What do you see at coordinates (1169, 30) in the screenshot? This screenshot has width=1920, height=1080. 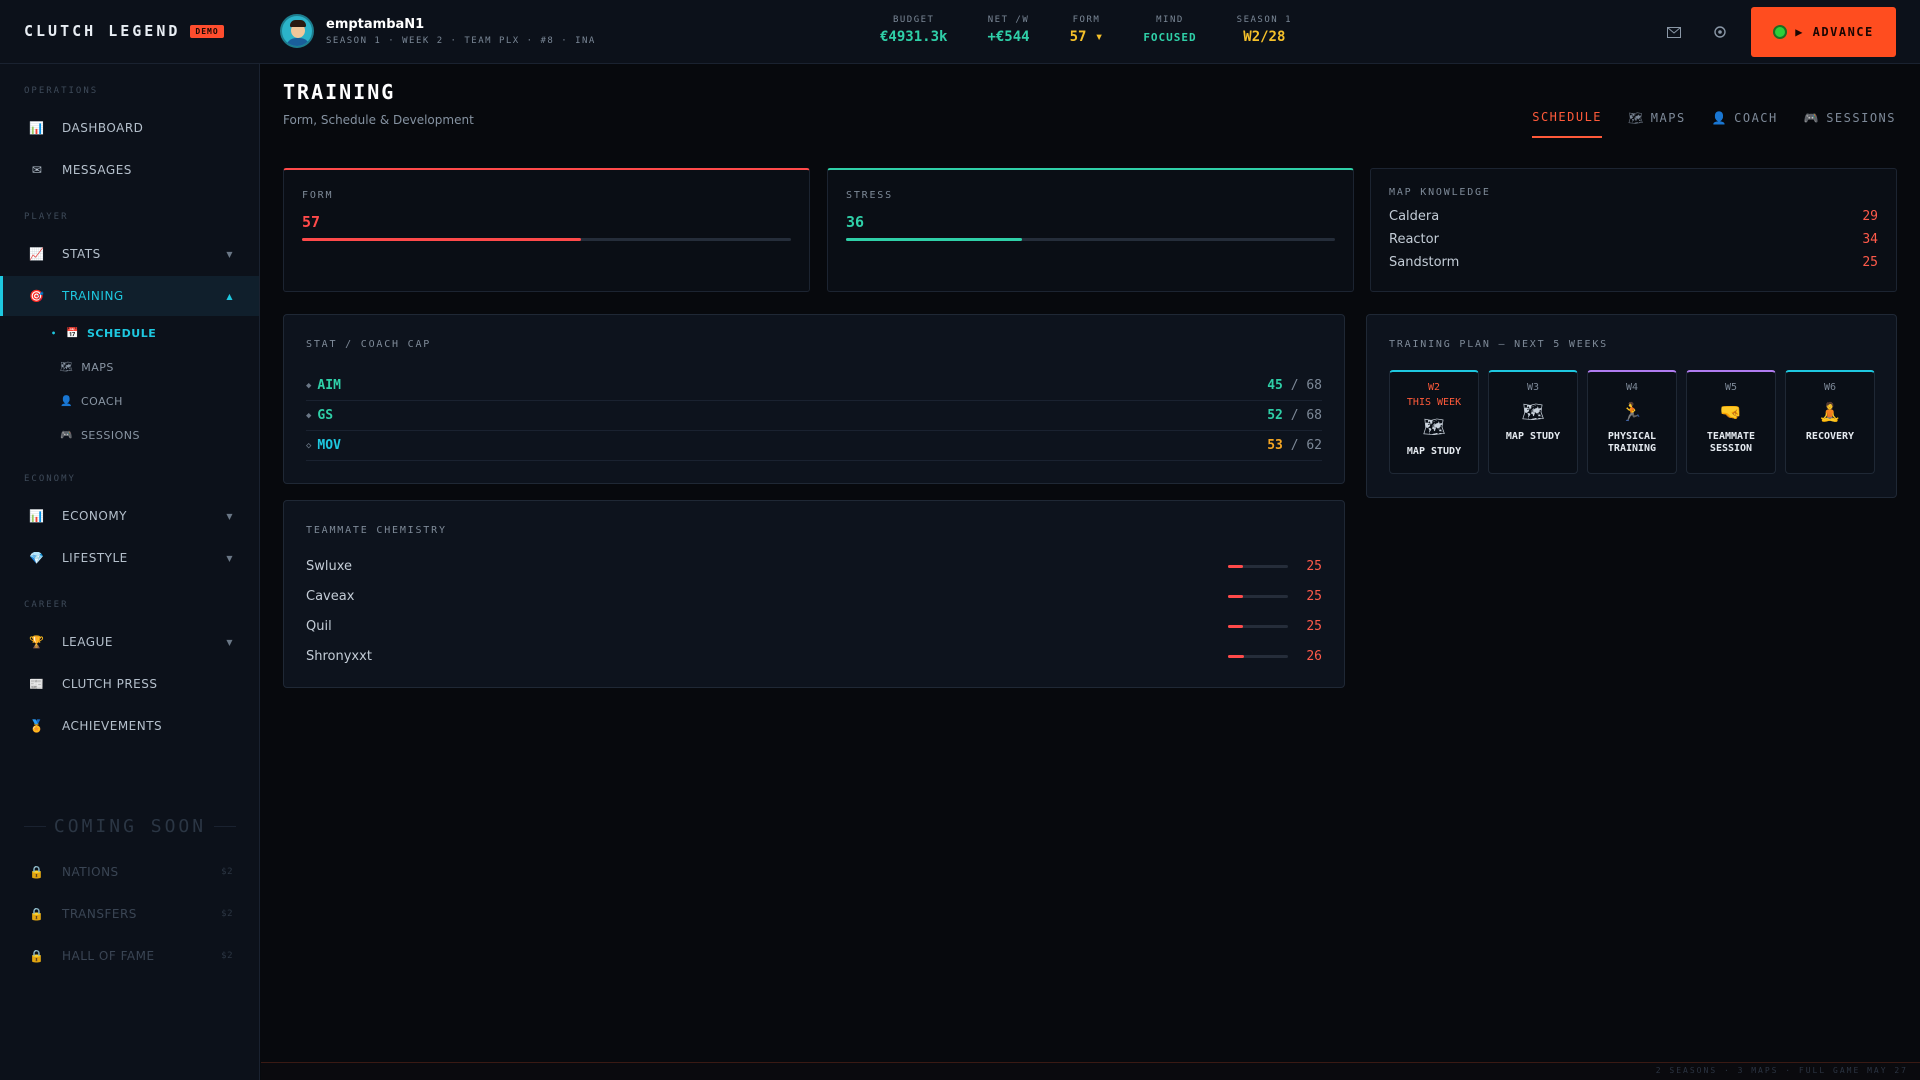 I see `mind-stat: MIND FOCUSED` at bounding box center [1169, 30].